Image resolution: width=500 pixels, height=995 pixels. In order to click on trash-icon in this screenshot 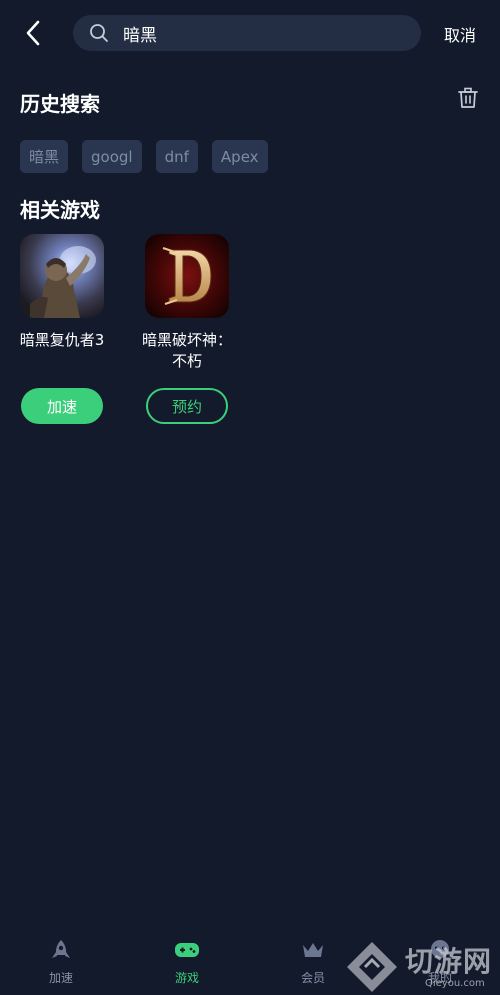, I will do `click(468, 97)`.